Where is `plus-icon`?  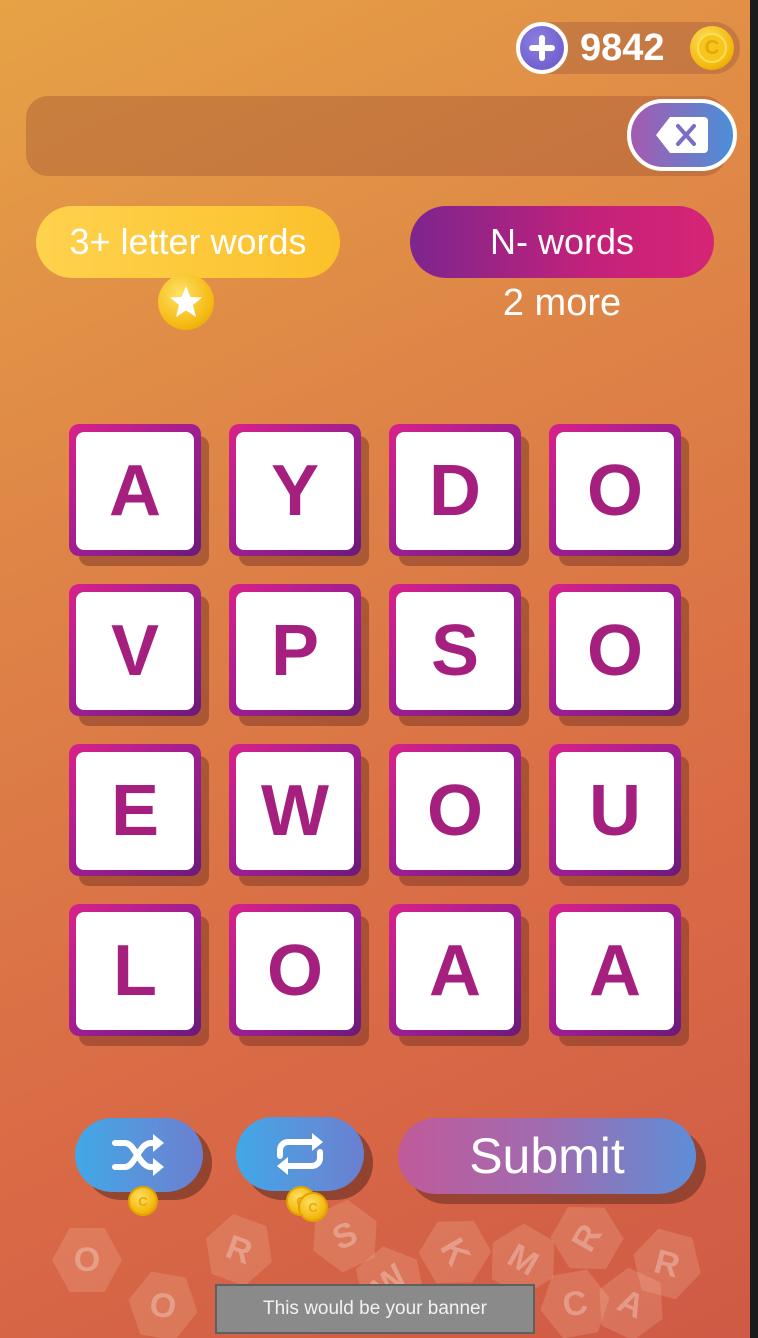
plus-icon is located at coordinates (542, 48).